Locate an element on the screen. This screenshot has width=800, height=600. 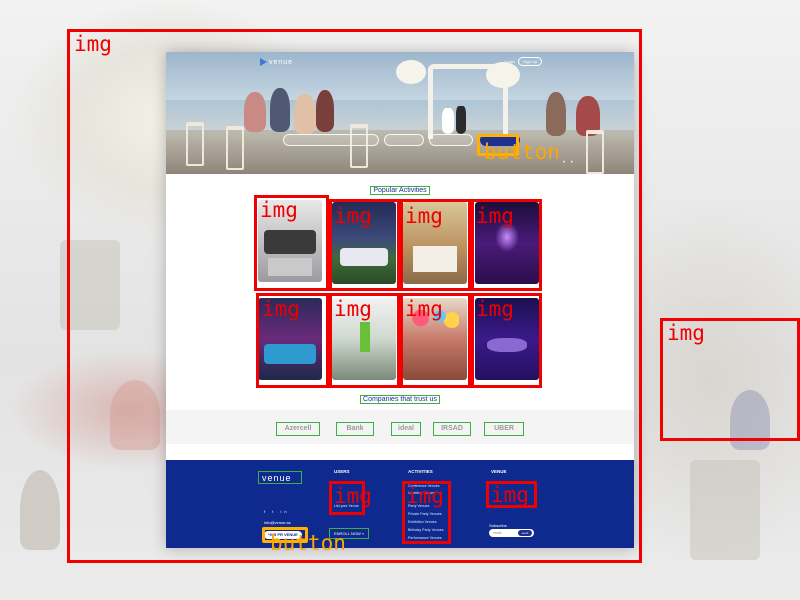
background-chair is located at coordinates (725, 510).